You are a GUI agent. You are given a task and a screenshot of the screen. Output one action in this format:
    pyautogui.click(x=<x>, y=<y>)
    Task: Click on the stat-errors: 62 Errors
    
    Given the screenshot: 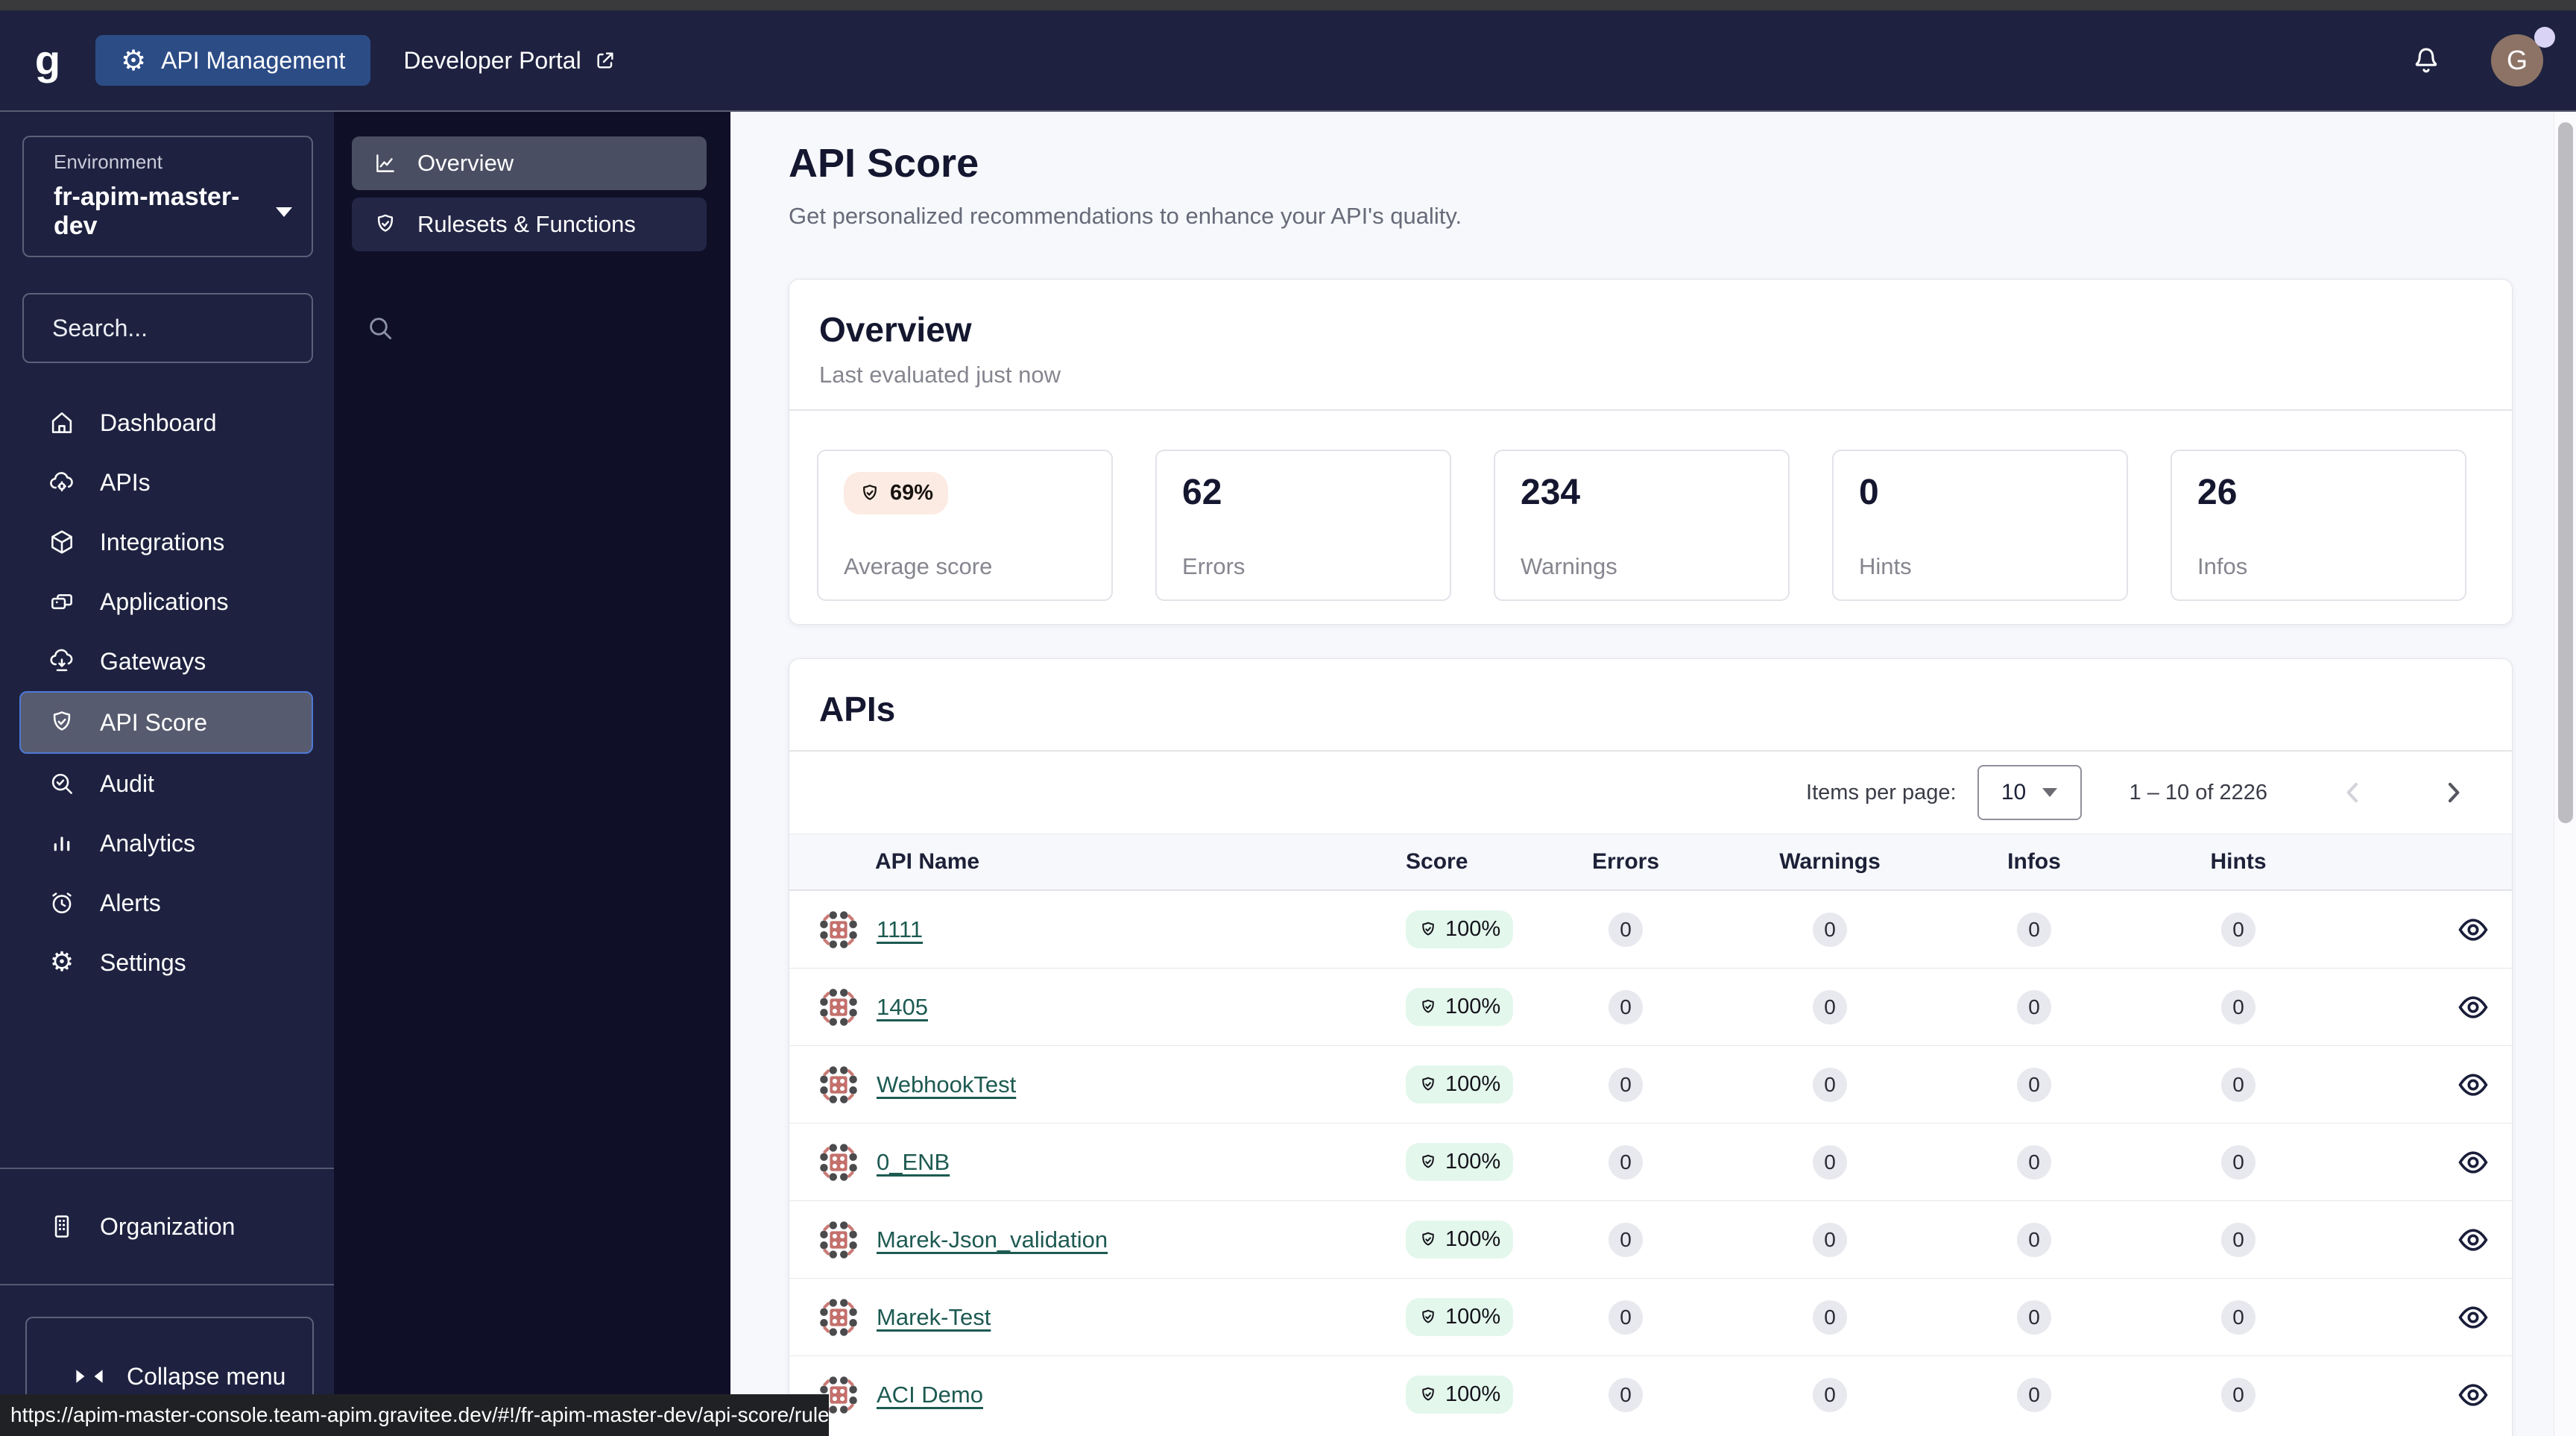 What is the action you would take?
    pyautogui.click(x=1303, y=525)
    